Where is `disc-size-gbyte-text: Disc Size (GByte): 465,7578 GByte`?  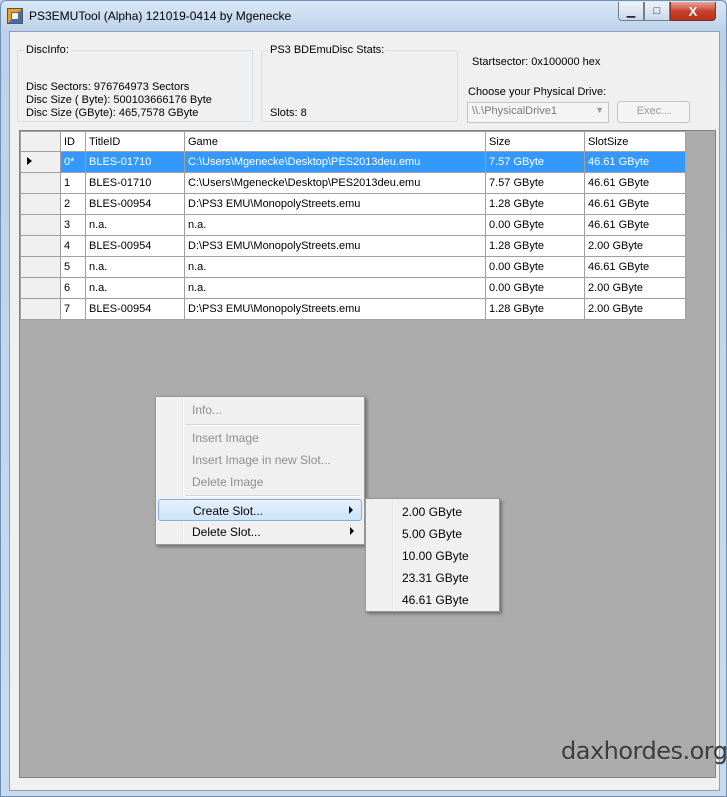 disc-size-gbyte-text: Disc Size (GByte): 465,7578 GByte is located at coordinates (112, 113).